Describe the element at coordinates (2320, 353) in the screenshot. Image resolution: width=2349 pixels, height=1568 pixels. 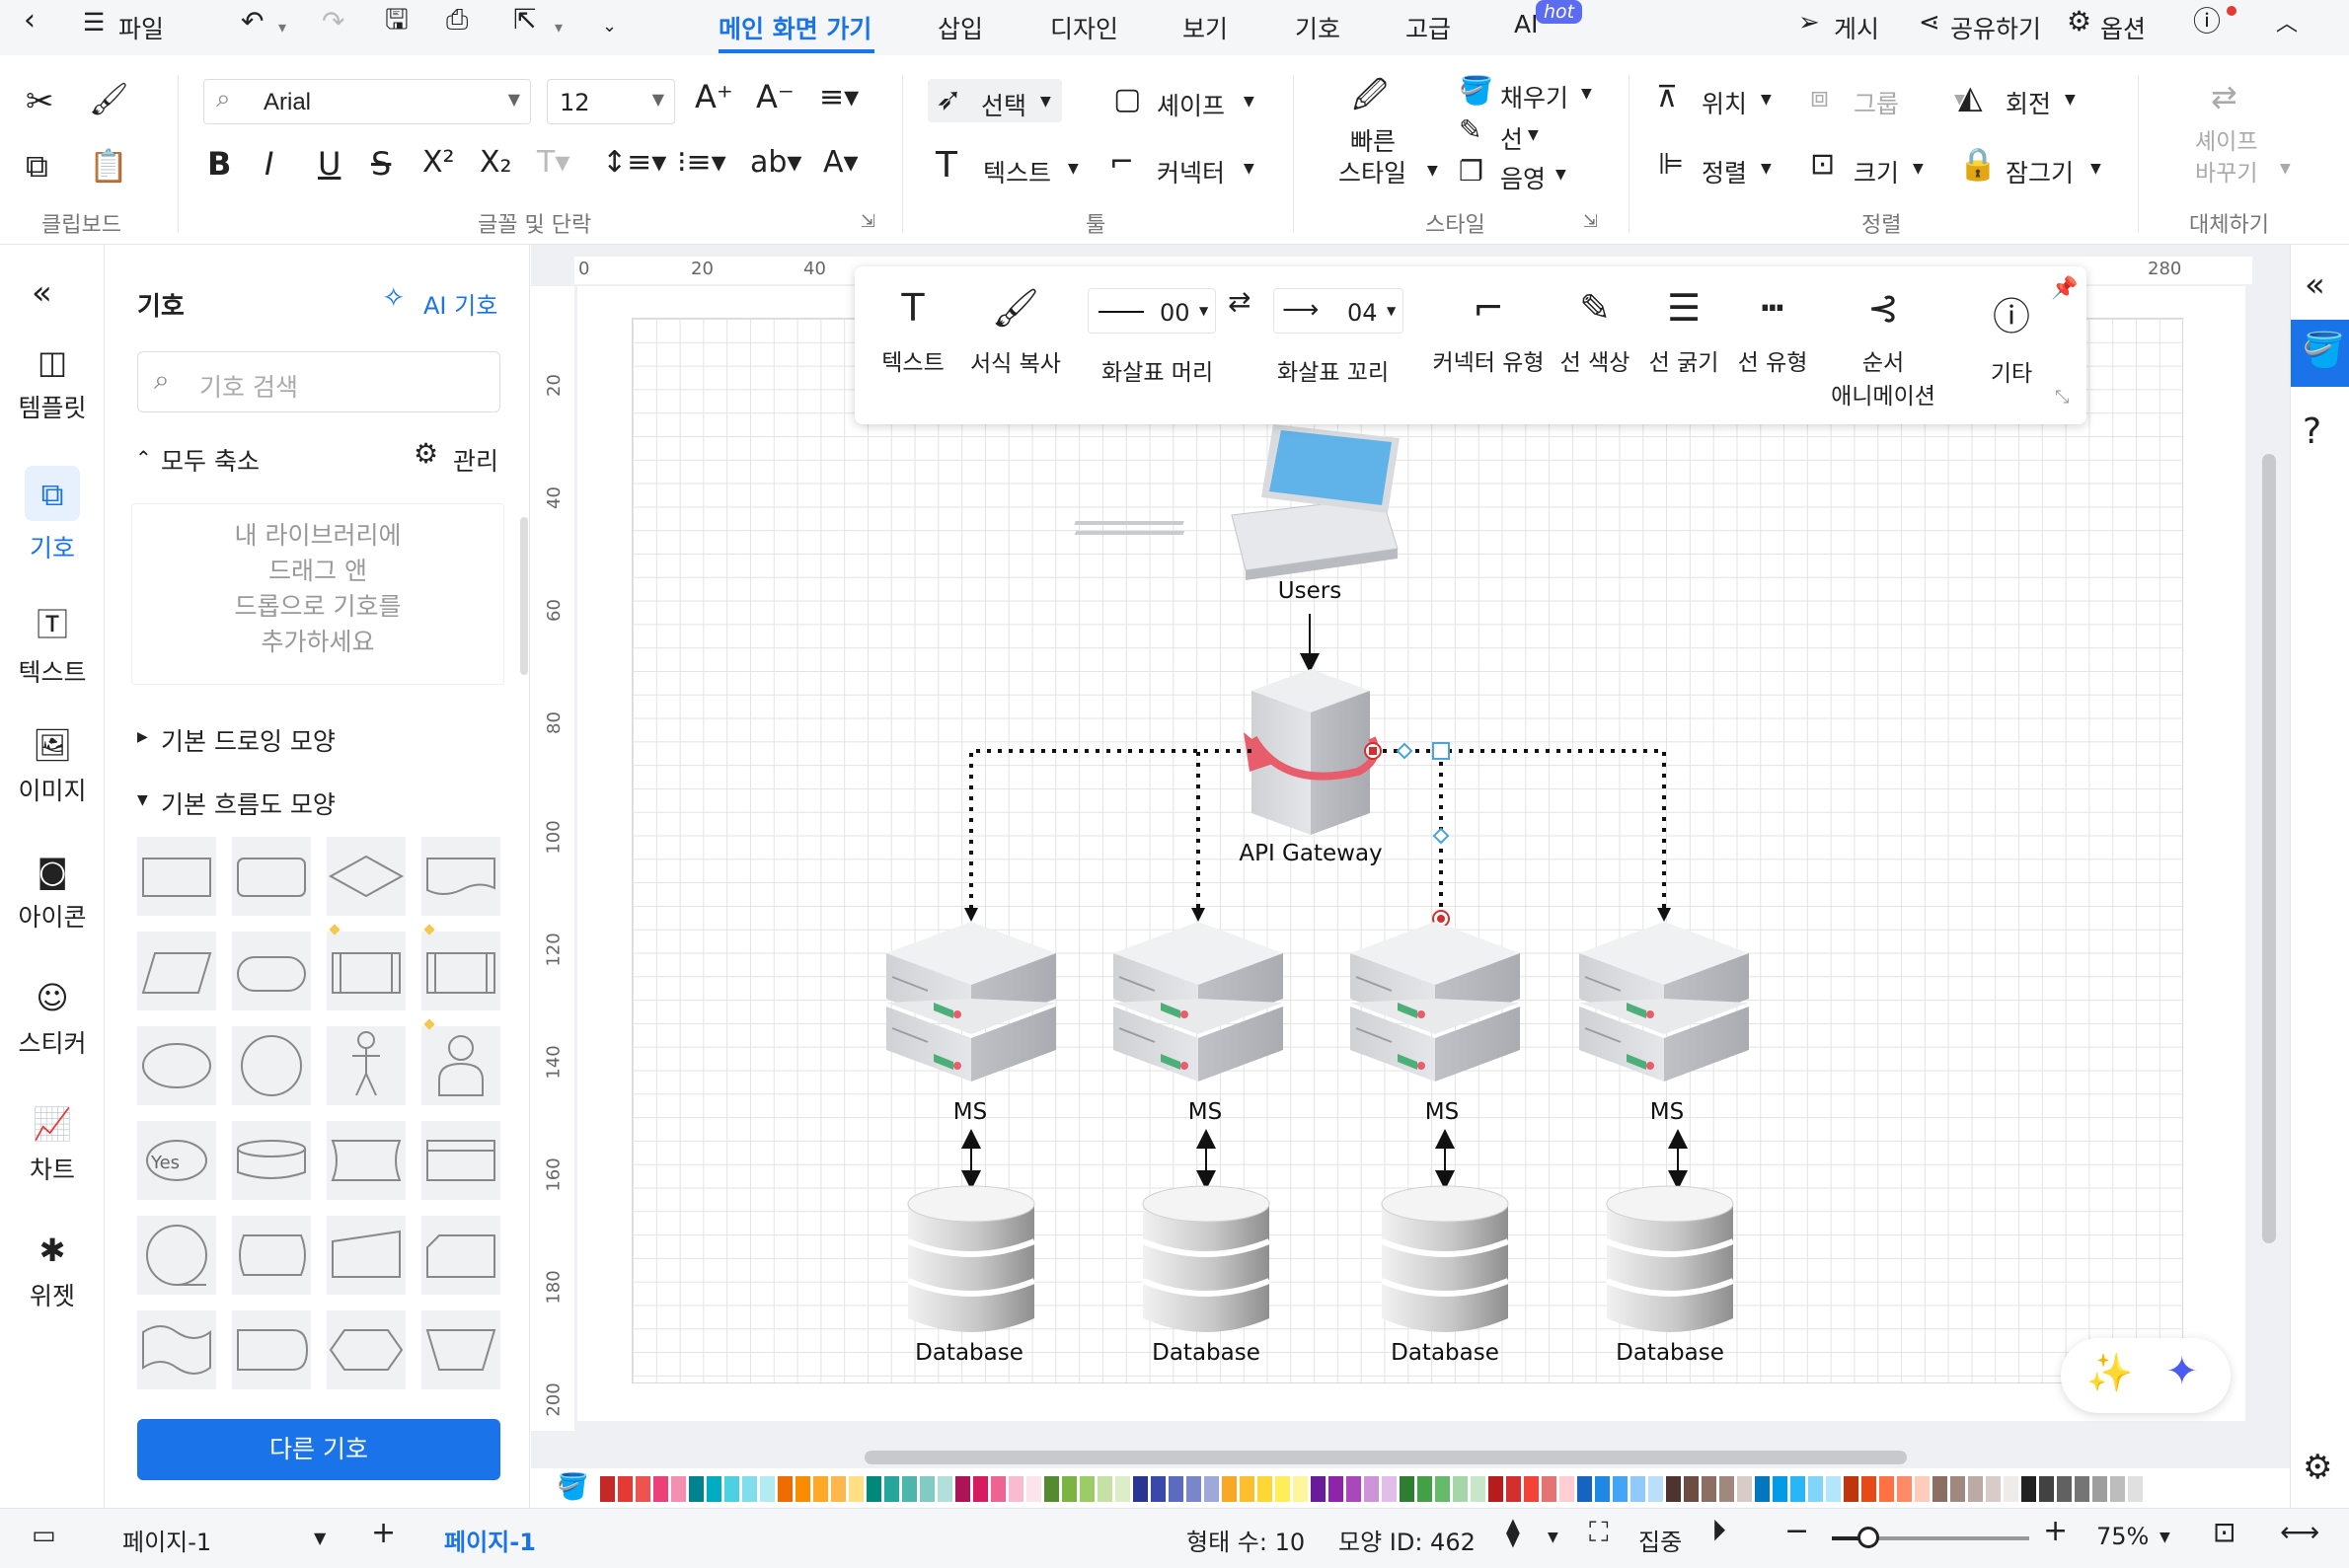
I see `format-panel-tab: 🪣` at that location.